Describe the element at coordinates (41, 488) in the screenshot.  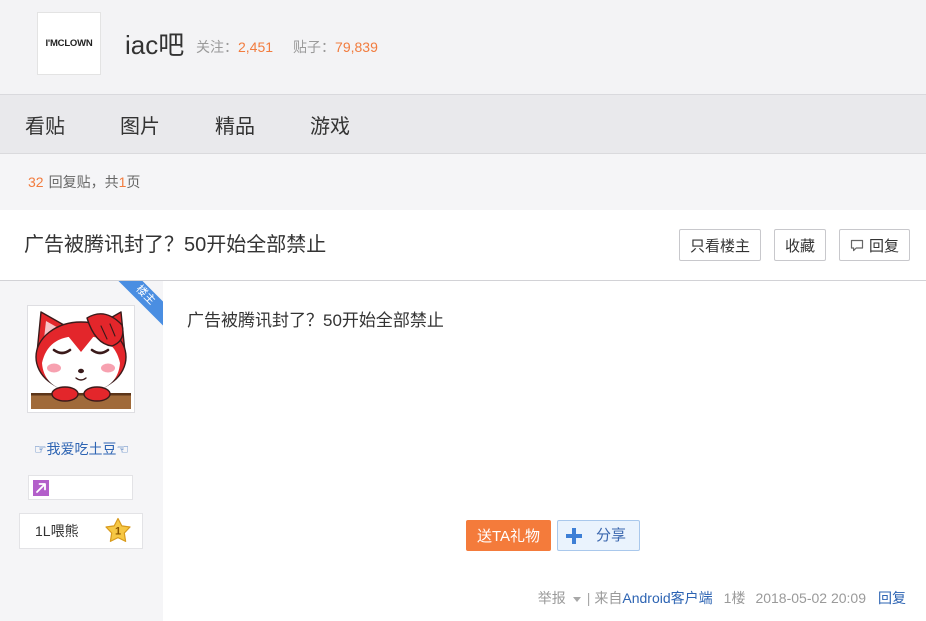
I see `purple-arrow-badge-icon` at that location.